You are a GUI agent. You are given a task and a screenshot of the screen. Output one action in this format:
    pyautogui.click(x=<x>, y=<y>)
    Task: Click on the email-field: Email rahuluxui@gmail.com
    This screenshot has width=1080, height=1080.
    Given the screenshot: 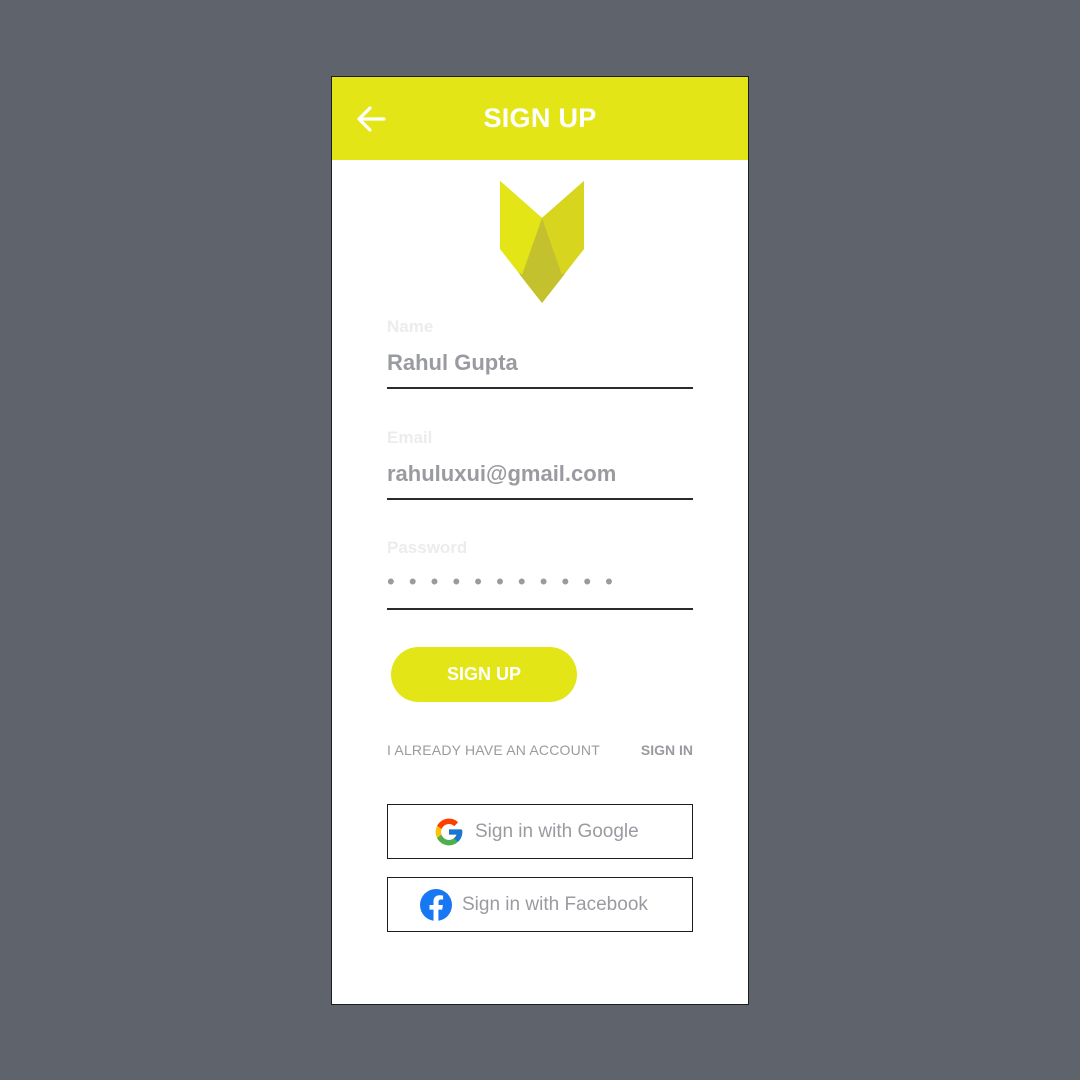 What is the action you would take?
    pyautogui.click(x=540, y=465)
    